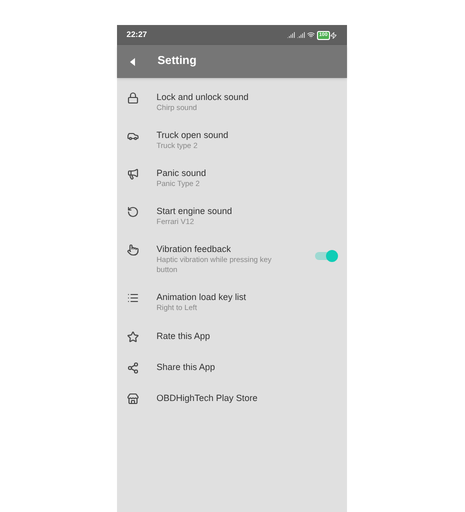 The width and height of the screenshot is (465, 512). What do you see at coordinates (177, 61) in the screenshot?
I see `app-title: Setting` at bounding box center [177, 61].